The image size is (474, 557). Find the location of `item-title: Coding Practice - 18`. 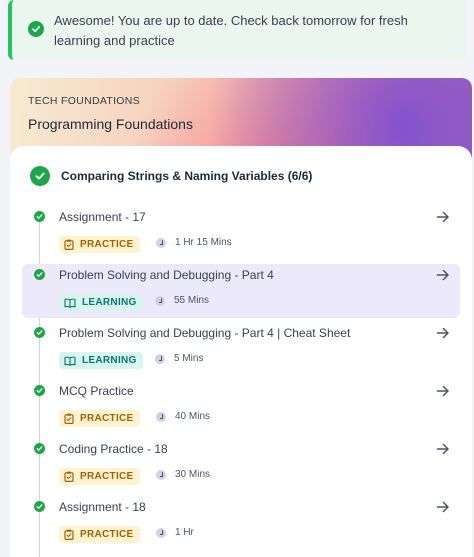

item-title: Coding Practice - 18 is located at coordinates (113, 449).